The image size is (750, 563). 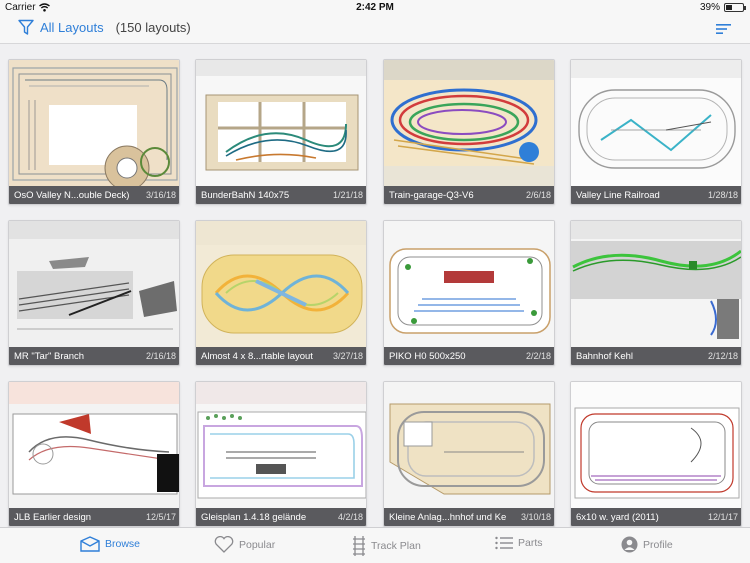 What do you see at coordinates (617, 517) in the screenshot?
I see `layout-name: 6x10 w. yard (2011)` at bounding box center [617, 517].